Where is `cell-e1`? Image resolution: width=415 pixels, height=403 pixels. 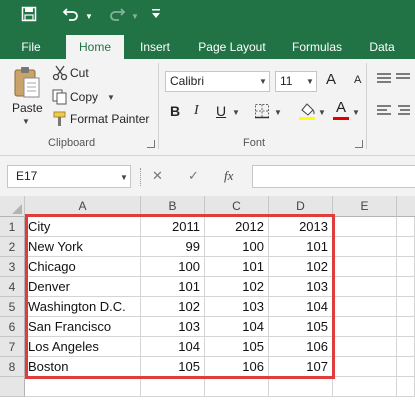 cell-e1 is located at coordinates (365, 227).